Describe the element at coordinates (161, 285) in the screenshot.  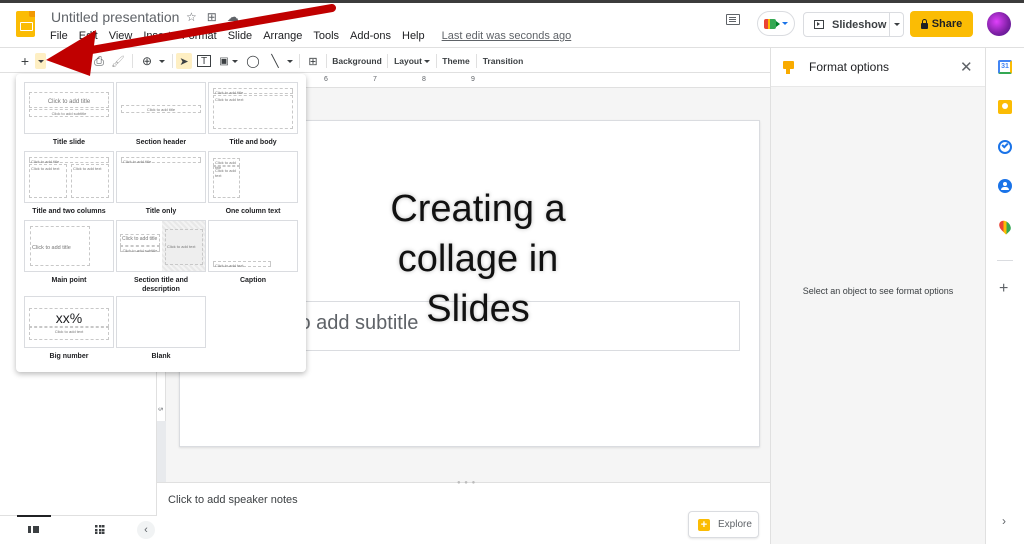
I see `layout-label: Section title and description` at that location.